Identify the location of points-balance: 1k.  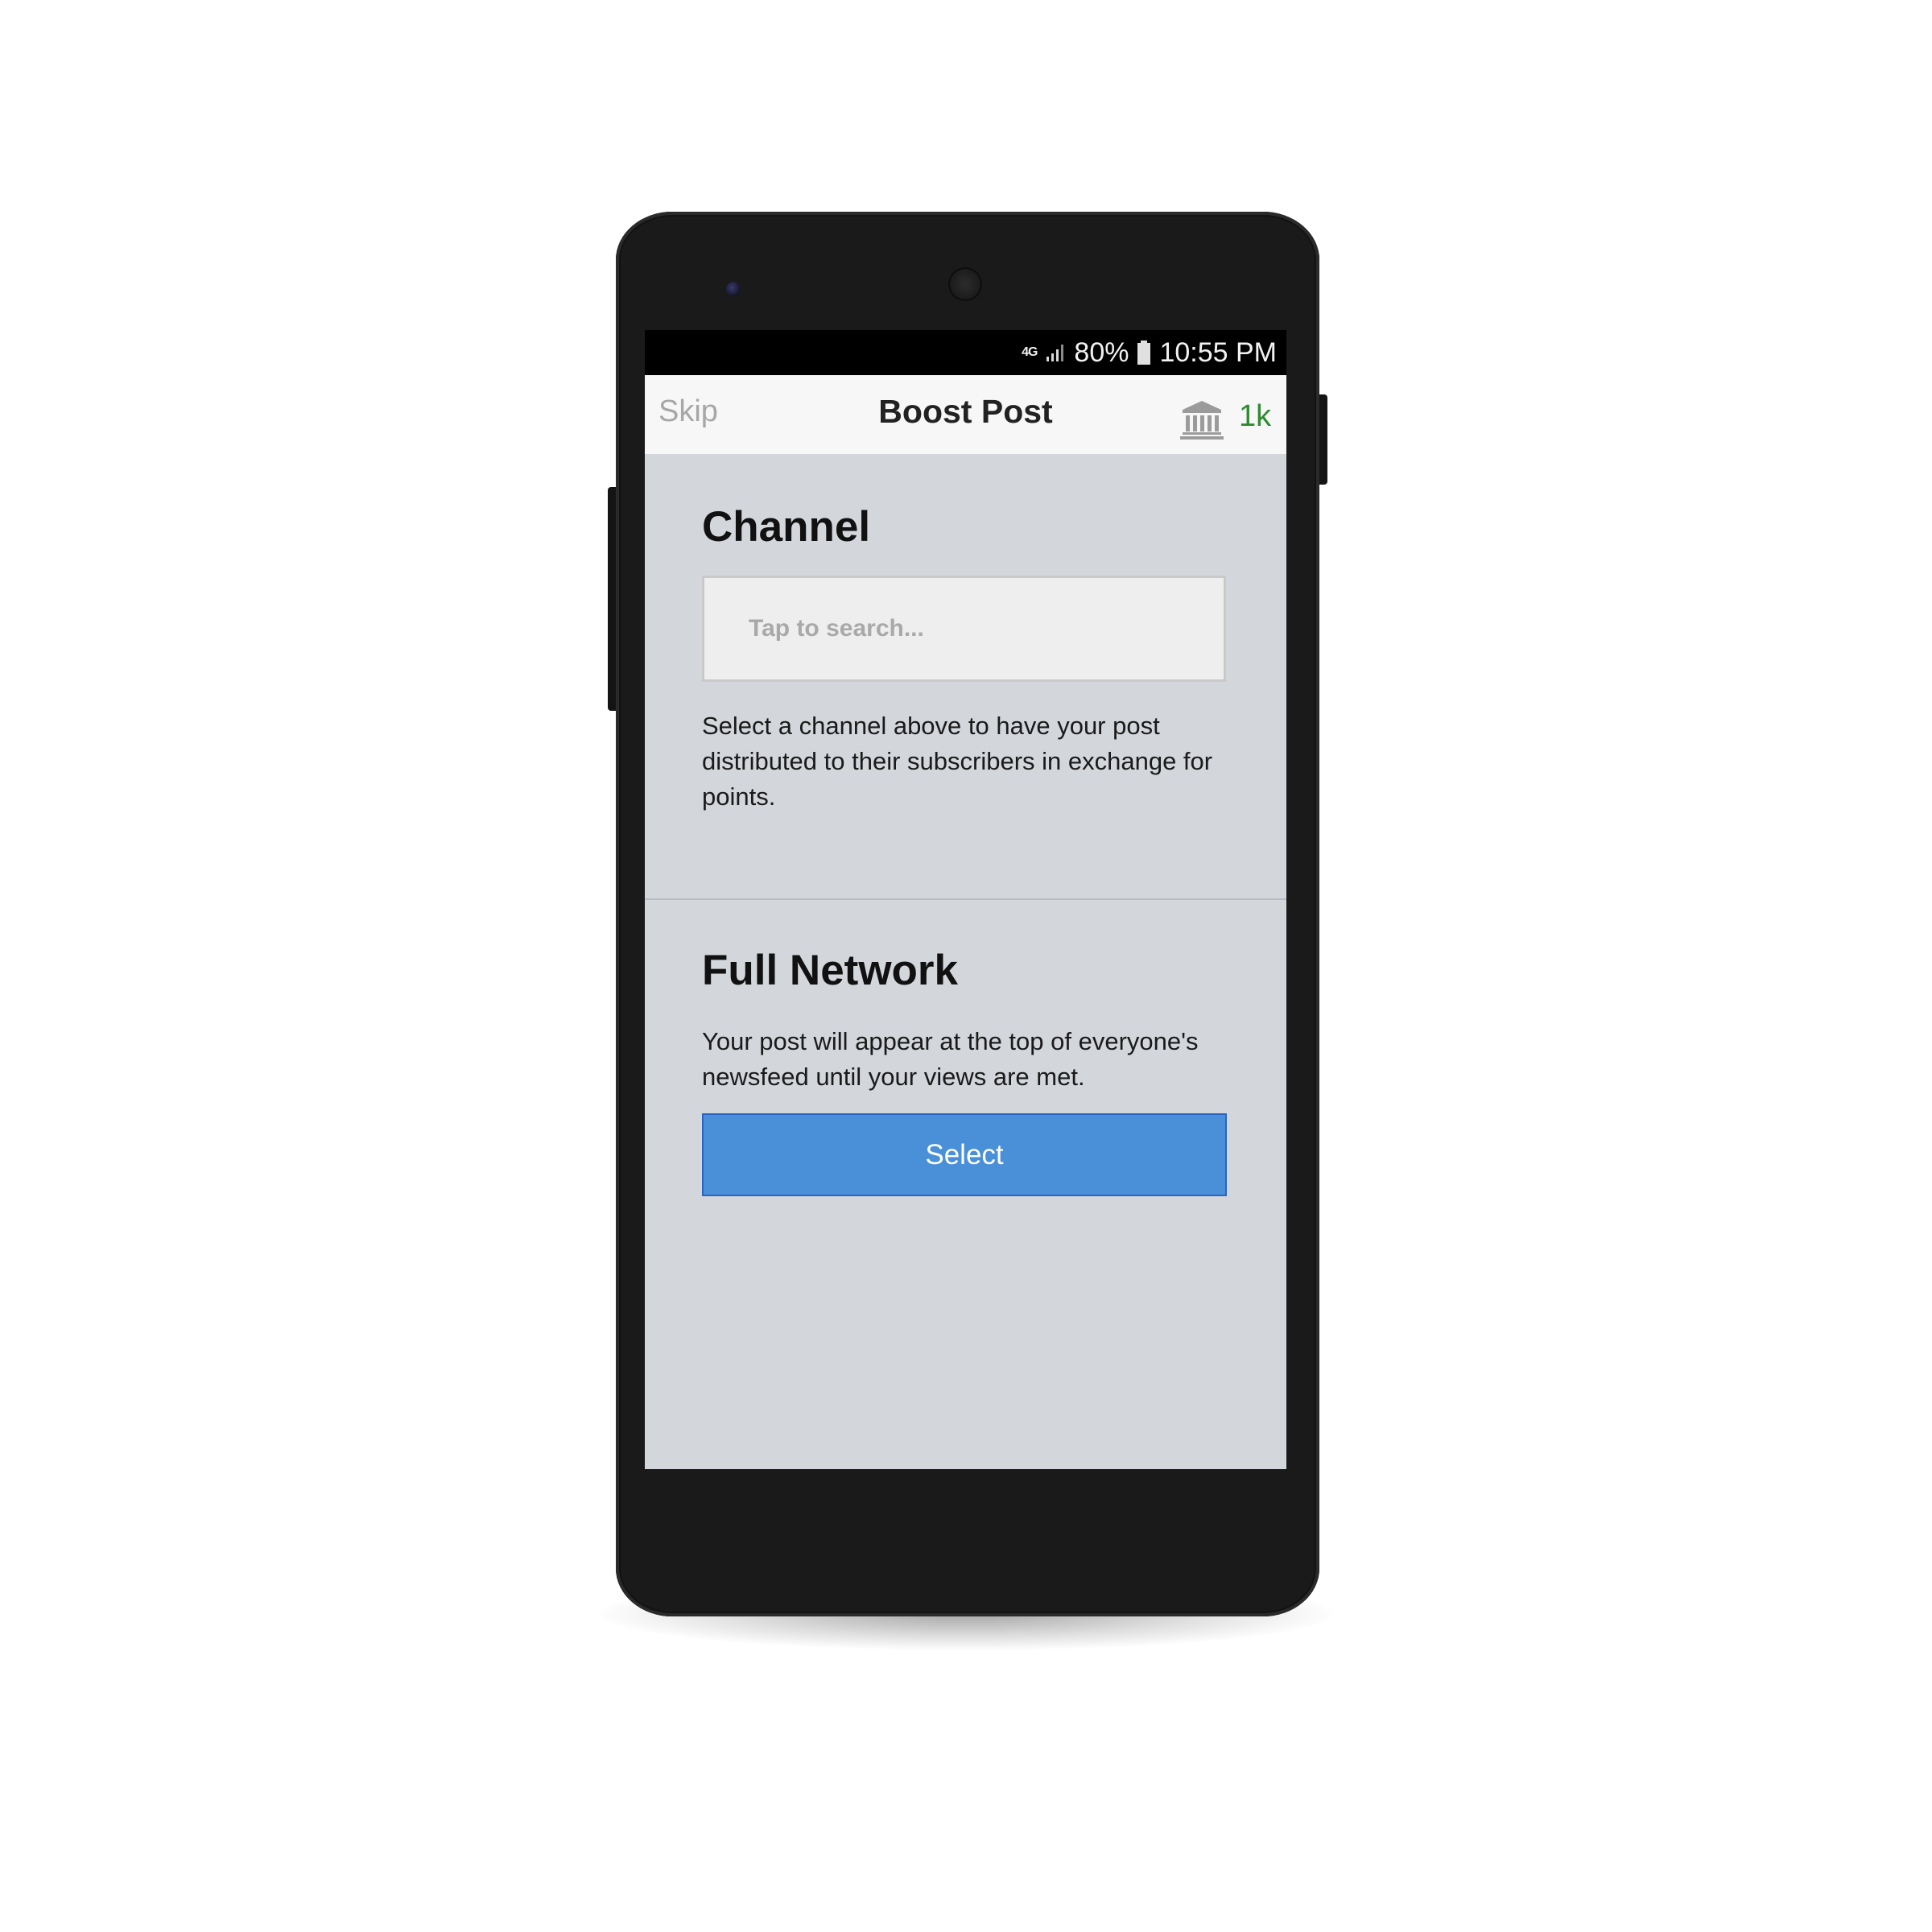
(1255, 416).